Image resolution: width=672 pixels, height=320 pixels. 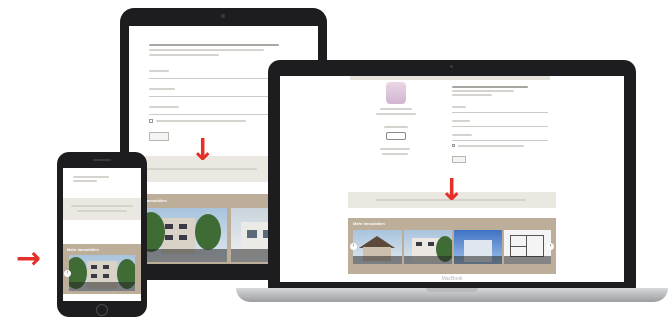 I want to click on phone-screen: Mehr Immobilien ‹, so click(x=102, y=234).